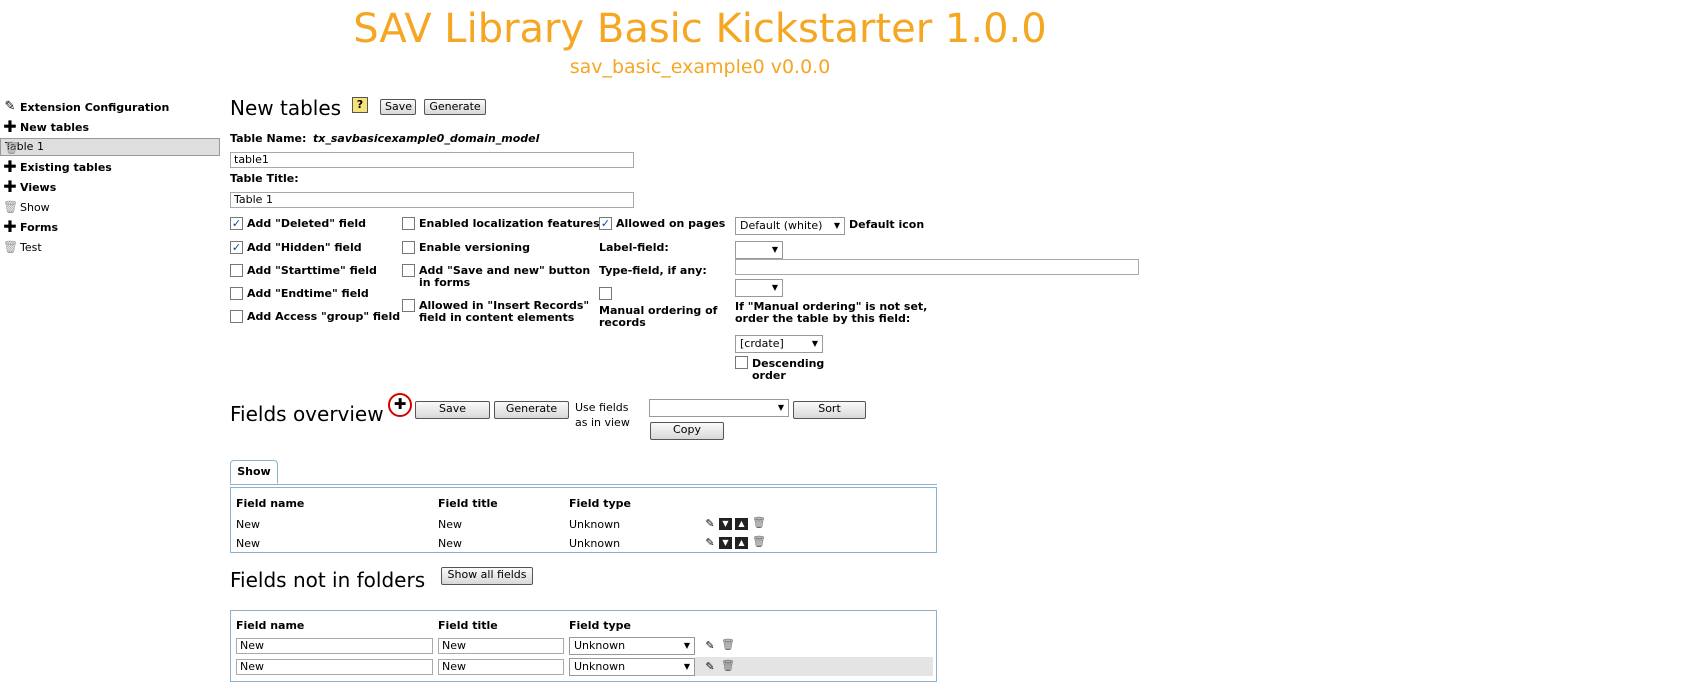  Describe the element at coordinates (110, 227) in the screenshot. I see `sidebar-item-forms: ✚ Forms` at that location.